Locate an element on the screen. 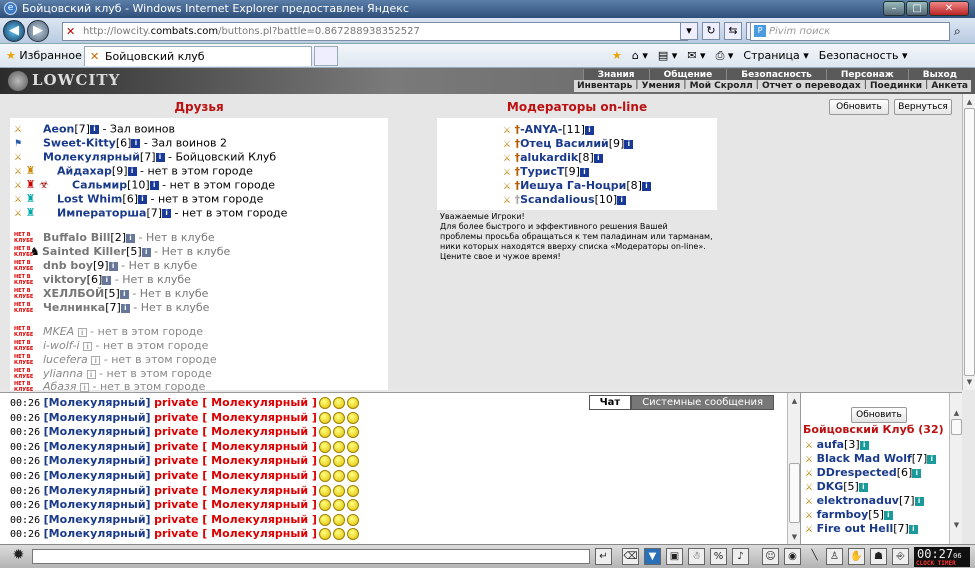  filter-icon: ▼ is located at coordinates (652, 556).